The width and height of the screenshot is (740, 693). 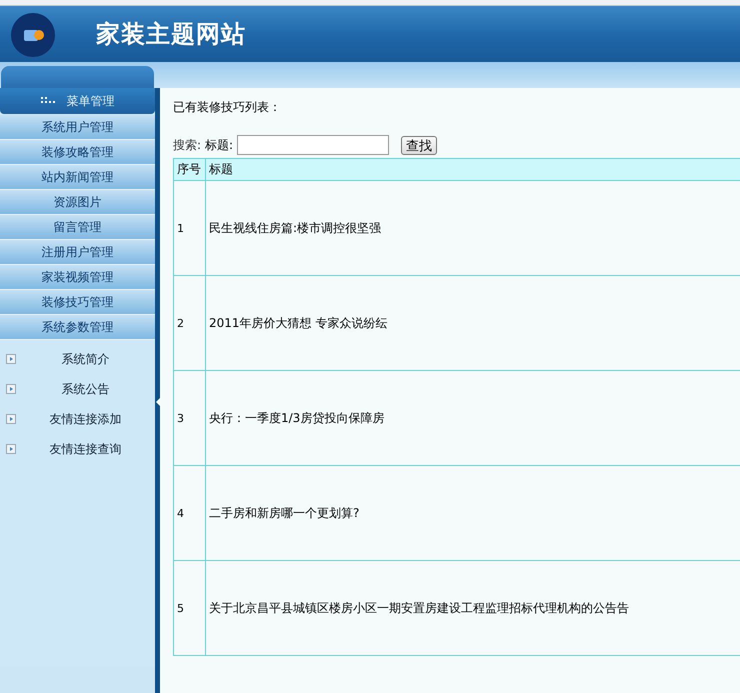 I want to click on tree-item: 系统简介, so click(x=85, y=359).